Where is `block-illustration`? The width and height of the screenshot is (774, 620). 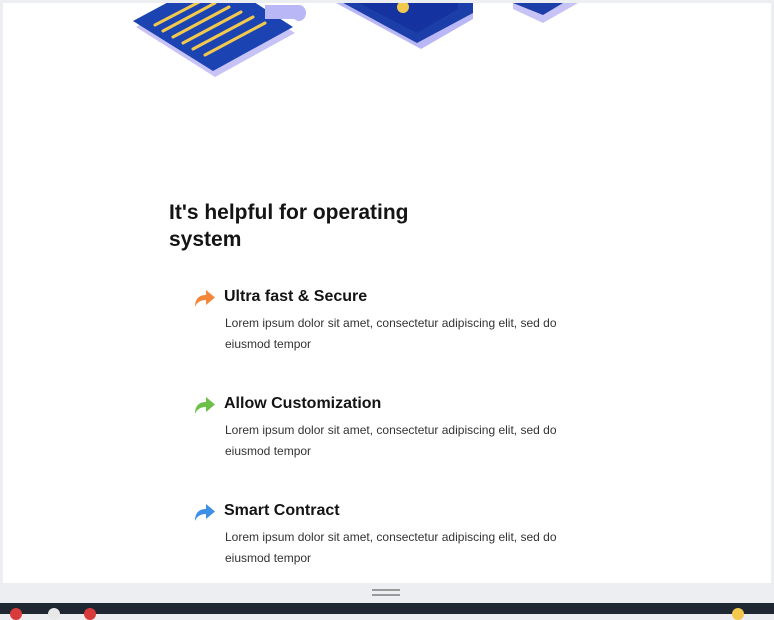 block-illustration is located at coordinates (545, 13).